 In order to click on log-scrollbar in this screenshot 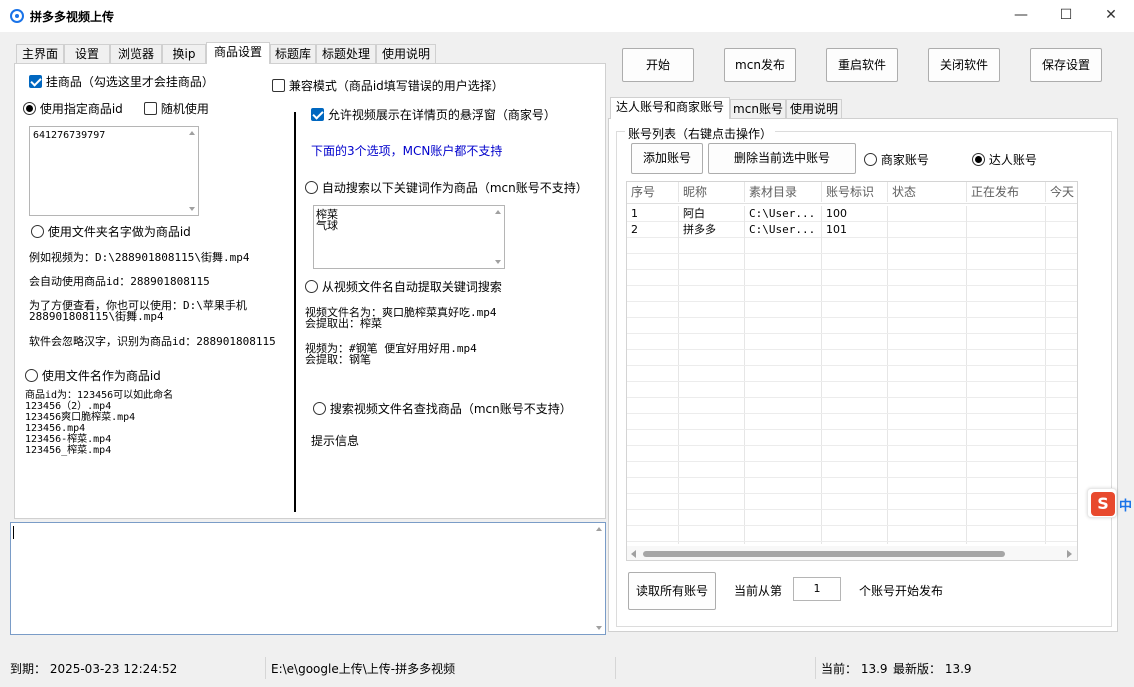, I will do `click(599, 578)`.